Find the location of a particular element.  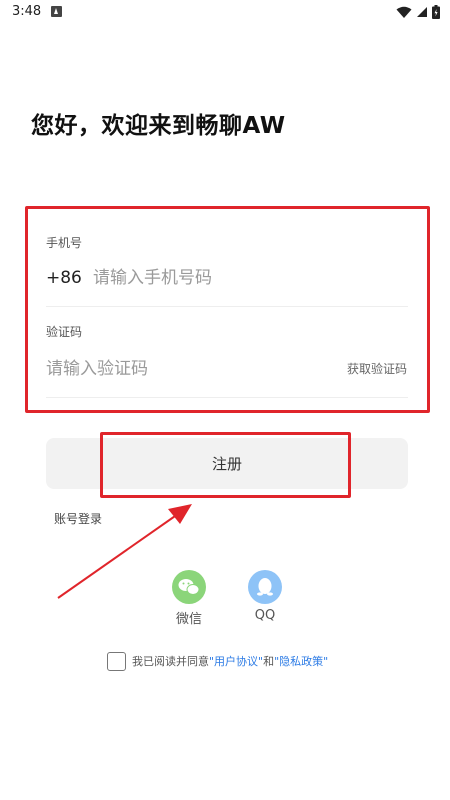

cellular-icon is located at coordinates (422, 12).